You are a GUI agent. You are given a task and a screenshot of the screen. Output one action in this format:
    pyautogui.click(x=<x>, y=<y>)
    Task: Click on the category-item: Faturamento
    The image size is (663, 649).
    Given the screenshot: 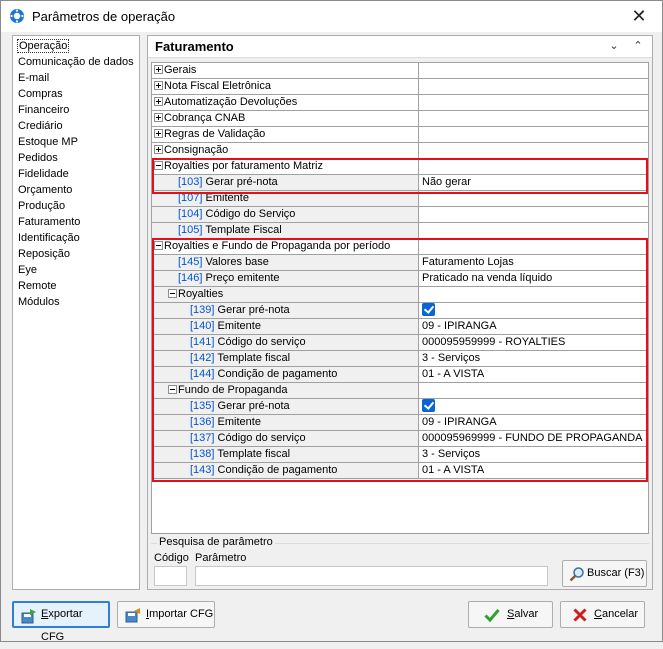 What is the action you would take?
    pyautogui.click(x=76, y=222)
    